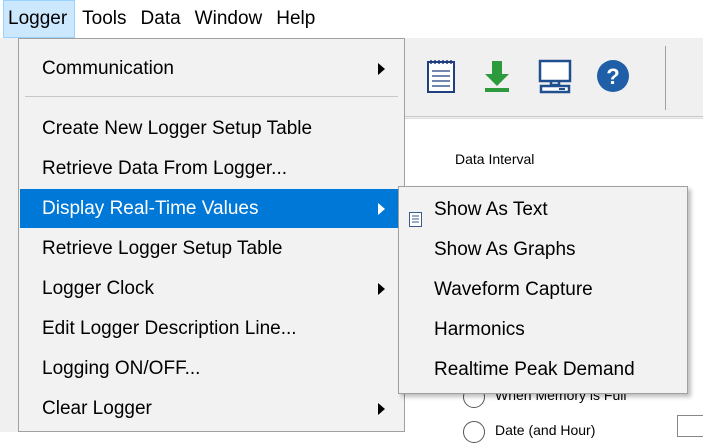 Image resolution: width=703 pixels, height=443 pixels. What do you see at coordinates (665, 78) in the screenshot?
I see `toolbar-separator` at bounding box center [665, 78].